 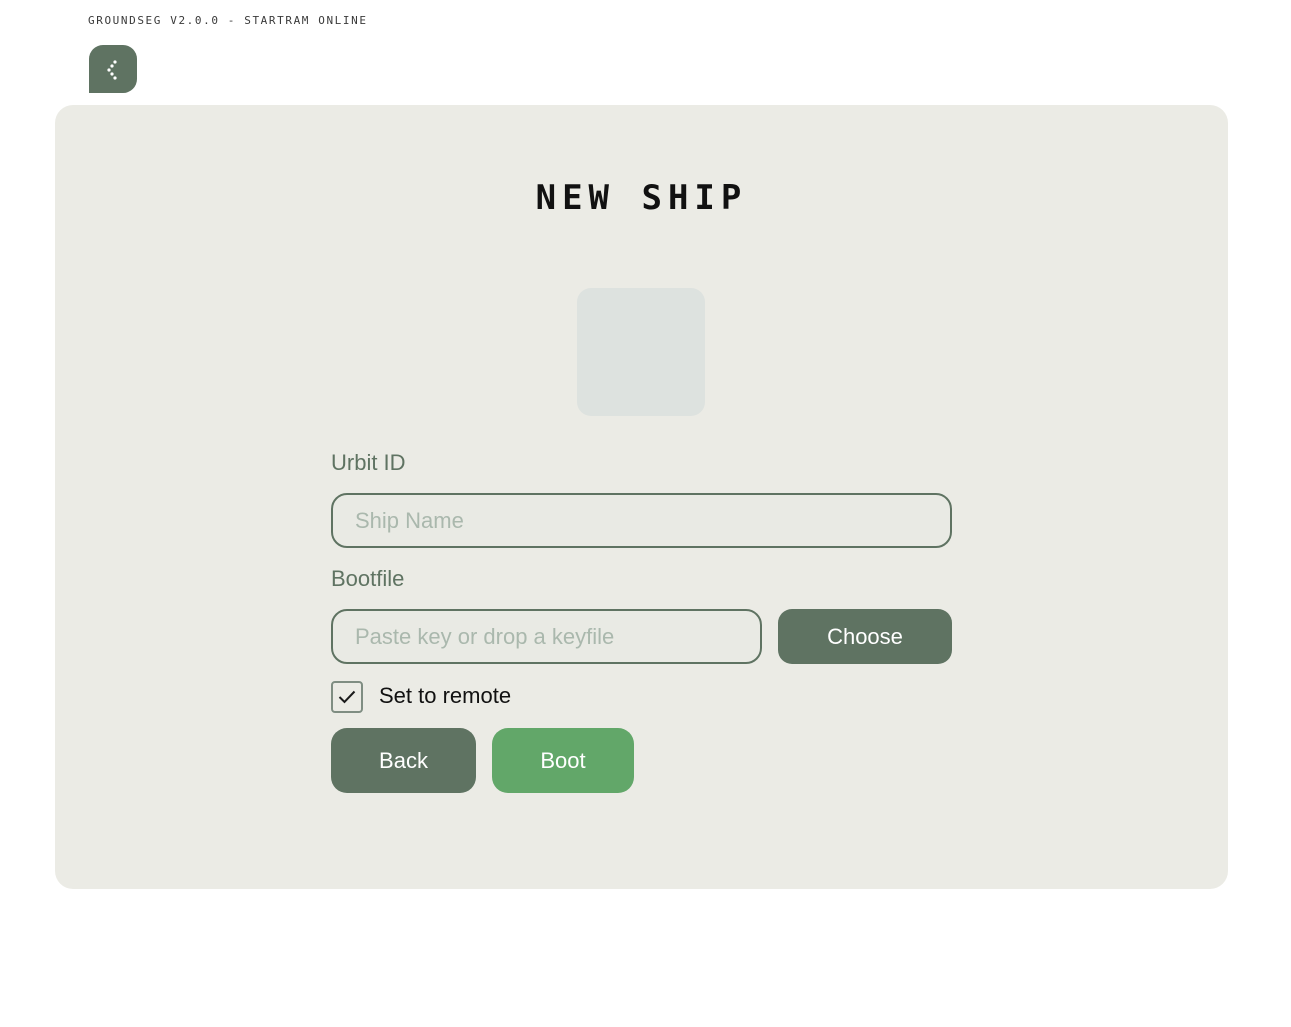 I want to click on menu-button, so click(x=113, y=69).